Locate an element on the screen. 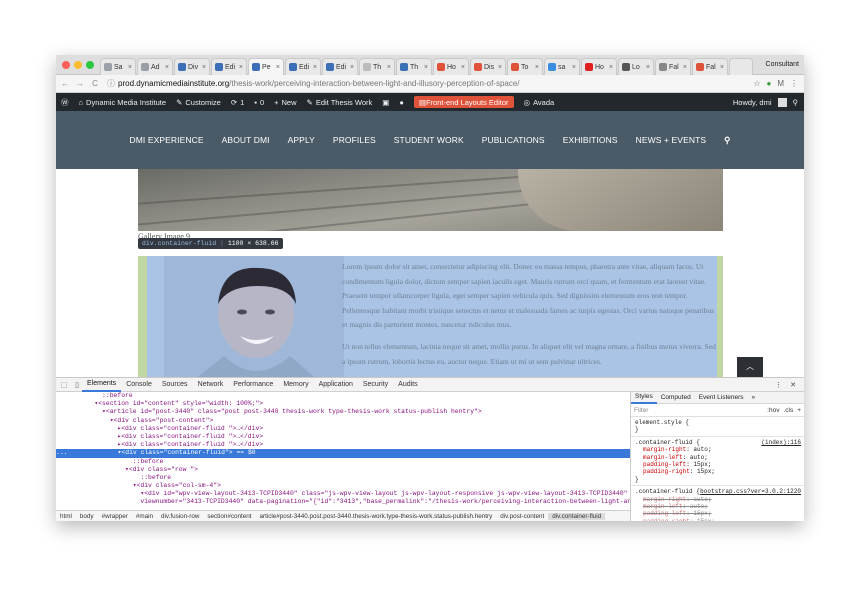  browser-tab: sa × is located at coordinates (562, 66).